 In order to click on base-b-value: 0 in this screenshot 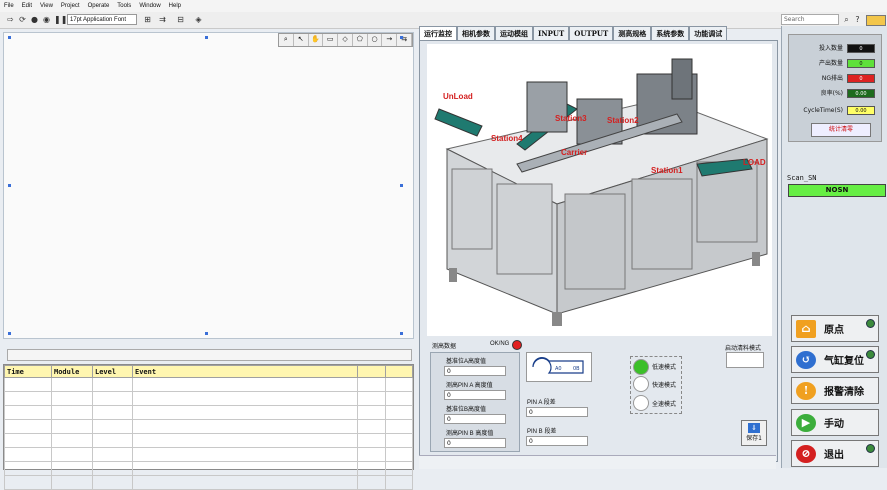, I will do `click(475, 419)`.